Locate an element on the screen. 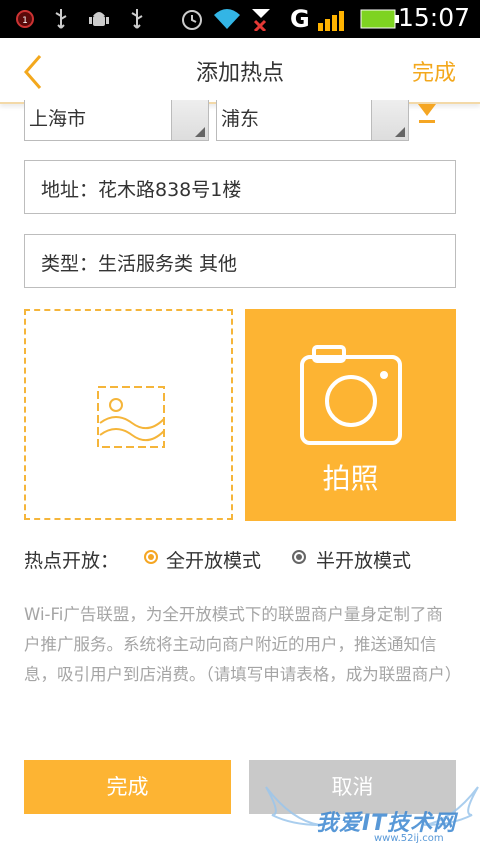 Image resolution: width=480 pixels, height=854 pixels. district-select: 浦东 is located at coordinates (312, 120).